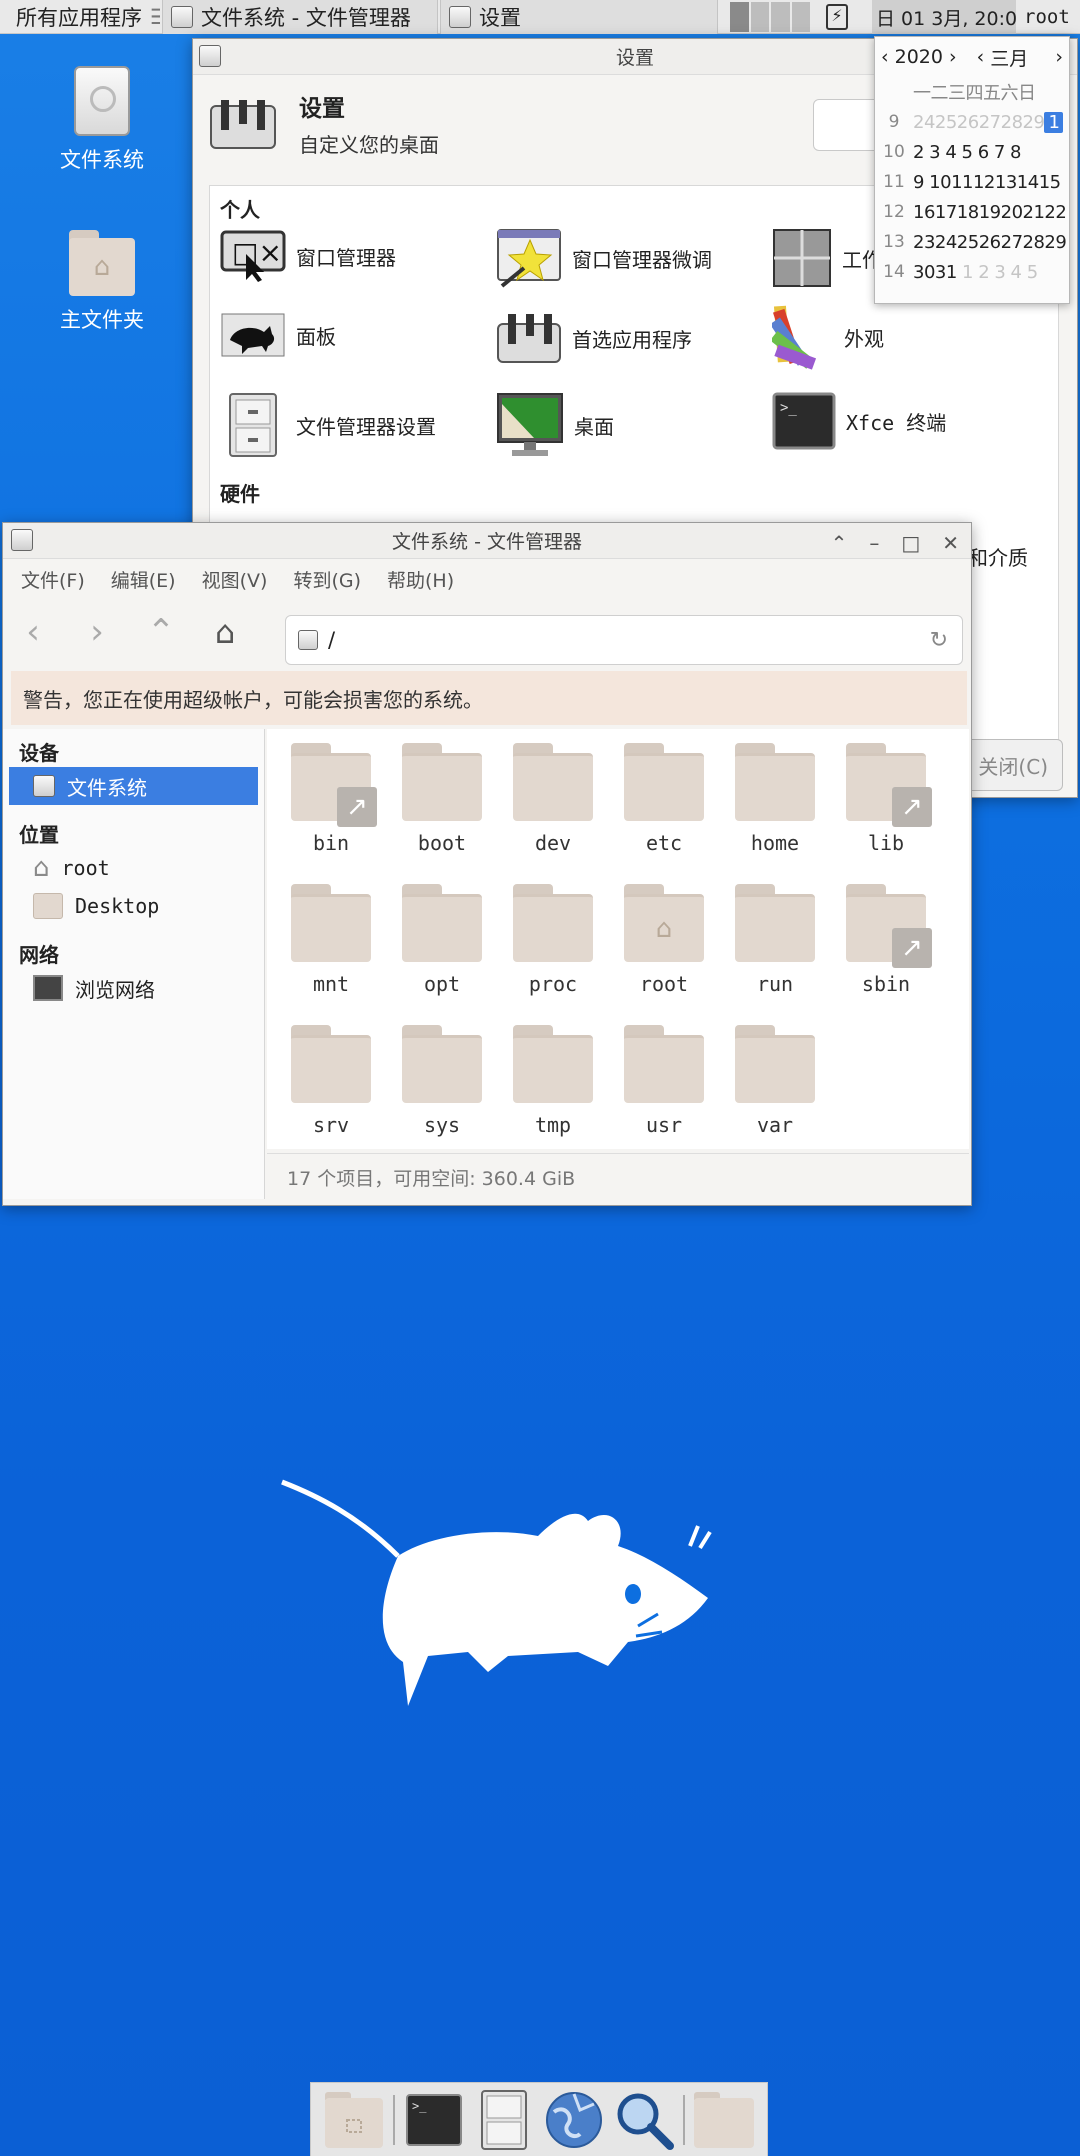  What do you see at coordinates (442, 923) in the screenshot?
I see `folder-icon` at bounding box center [442, 923].